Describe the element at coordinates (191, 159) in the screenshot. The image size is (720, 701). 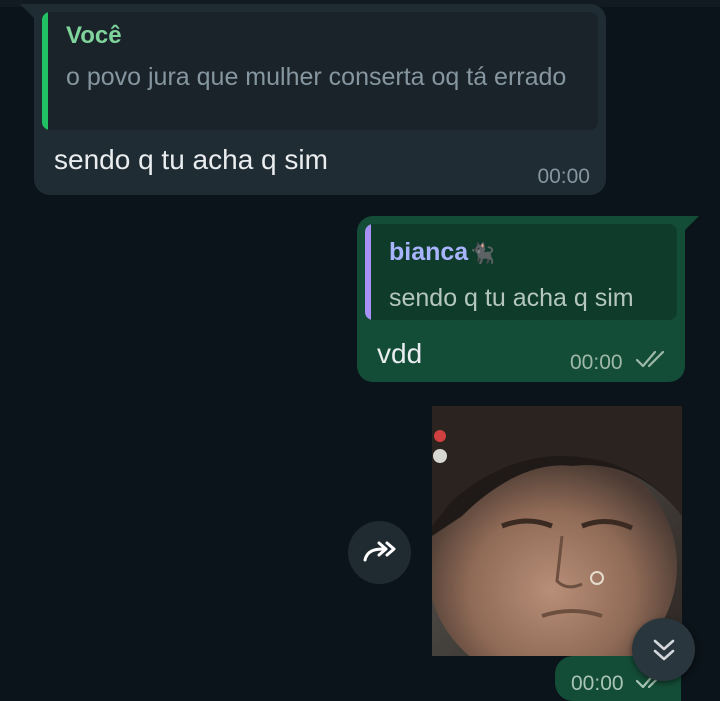
I see `message-text: sendo q tu acha q sim` at that location.